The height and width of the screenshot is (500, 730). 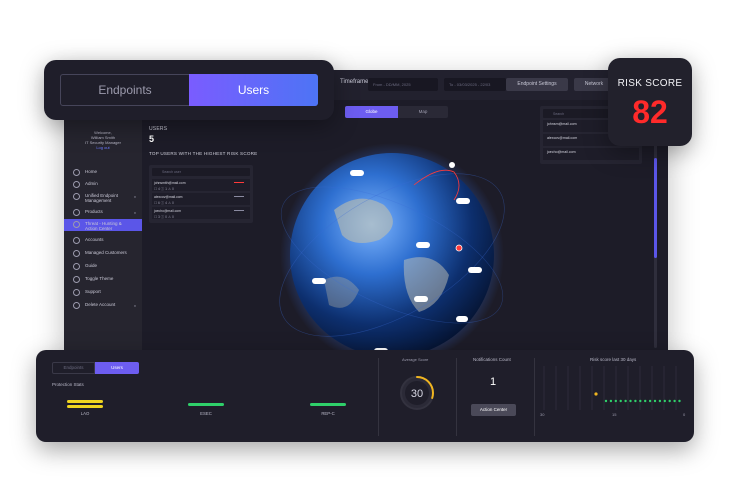 What do you see at coordinates (76, 266) in the screenshot?
I see `guide-icon` at bounding box center [76, 266].